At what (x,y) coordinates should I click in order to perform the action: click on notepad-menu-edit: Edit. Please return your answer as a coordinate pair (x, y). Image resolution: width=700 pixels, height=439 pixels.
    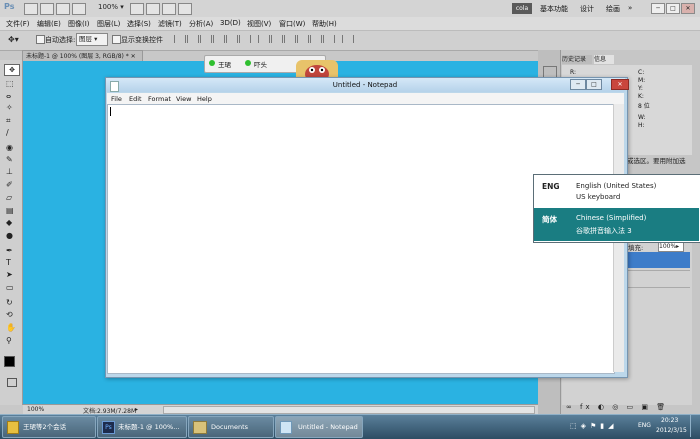
    Looking at the image, I should click on (135, 99).